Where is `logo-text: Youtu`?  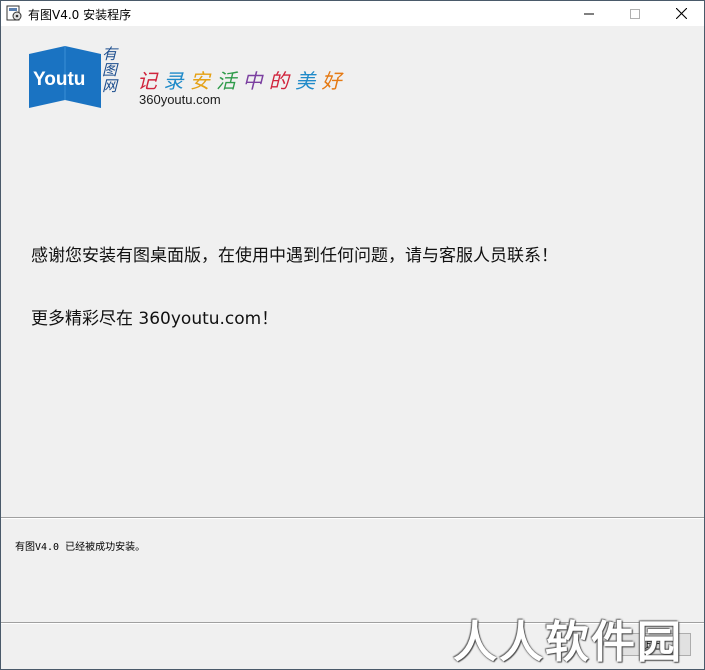 logo-text: Youtu is located at coordinates (59, 79).